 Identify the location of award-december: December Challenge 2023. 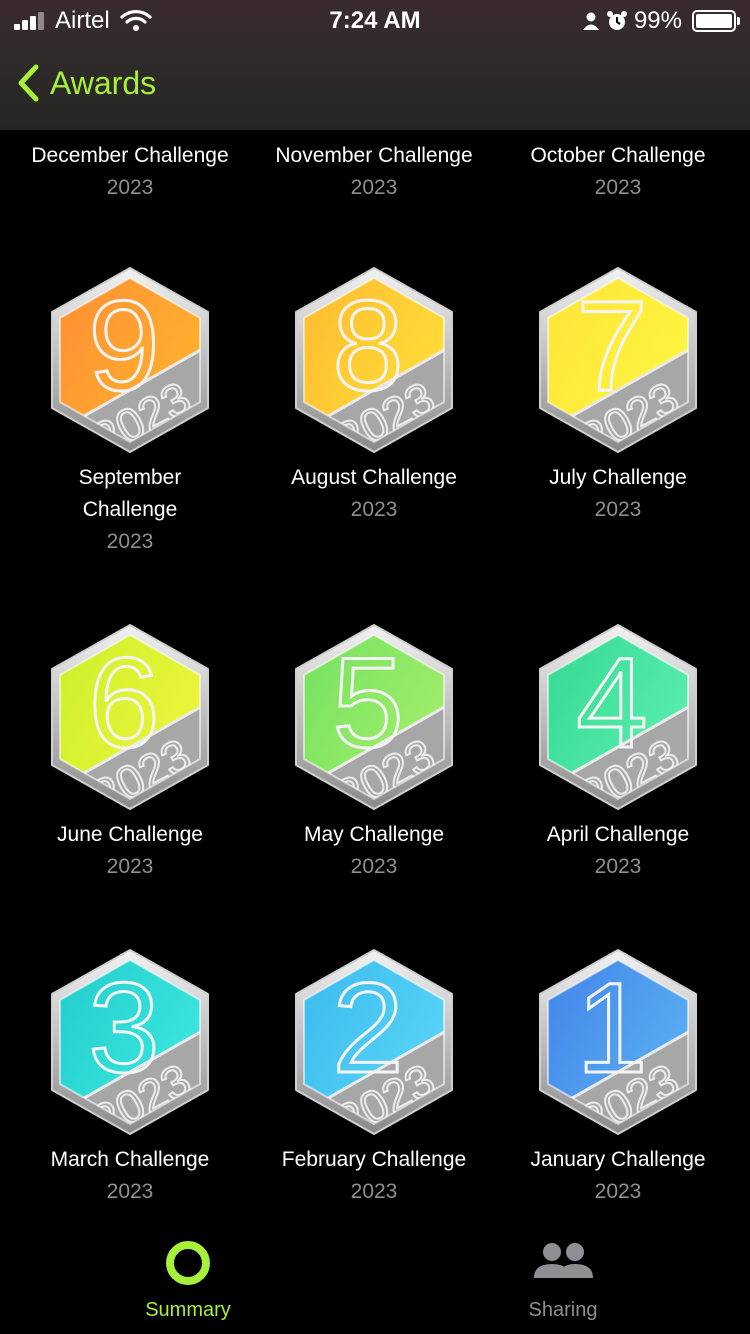
(130, 172).